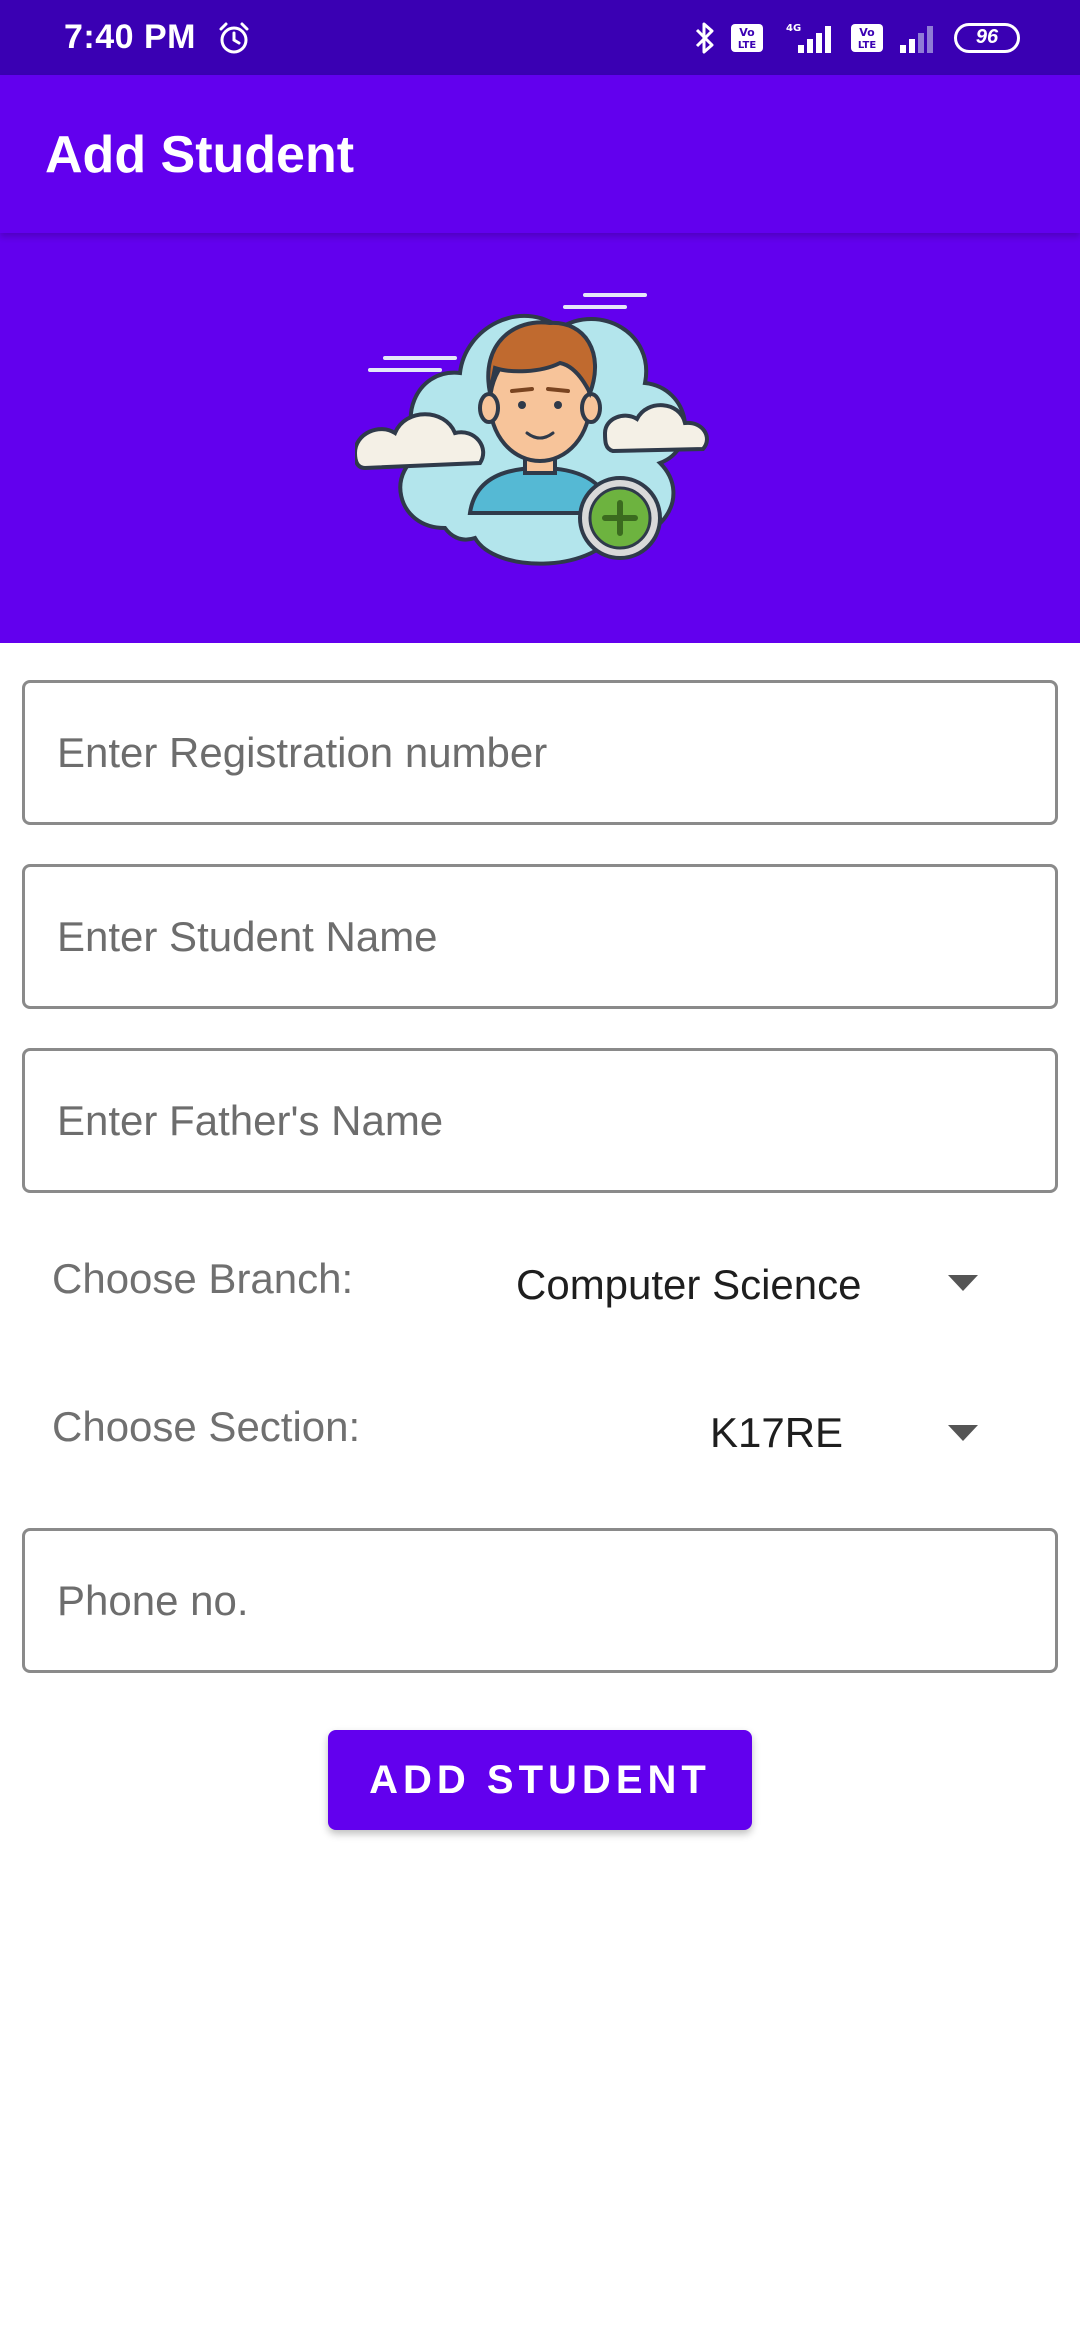 The width and height of the screenshot is (1080, 2340). I want to click on student-name-input, so click(540, 936).